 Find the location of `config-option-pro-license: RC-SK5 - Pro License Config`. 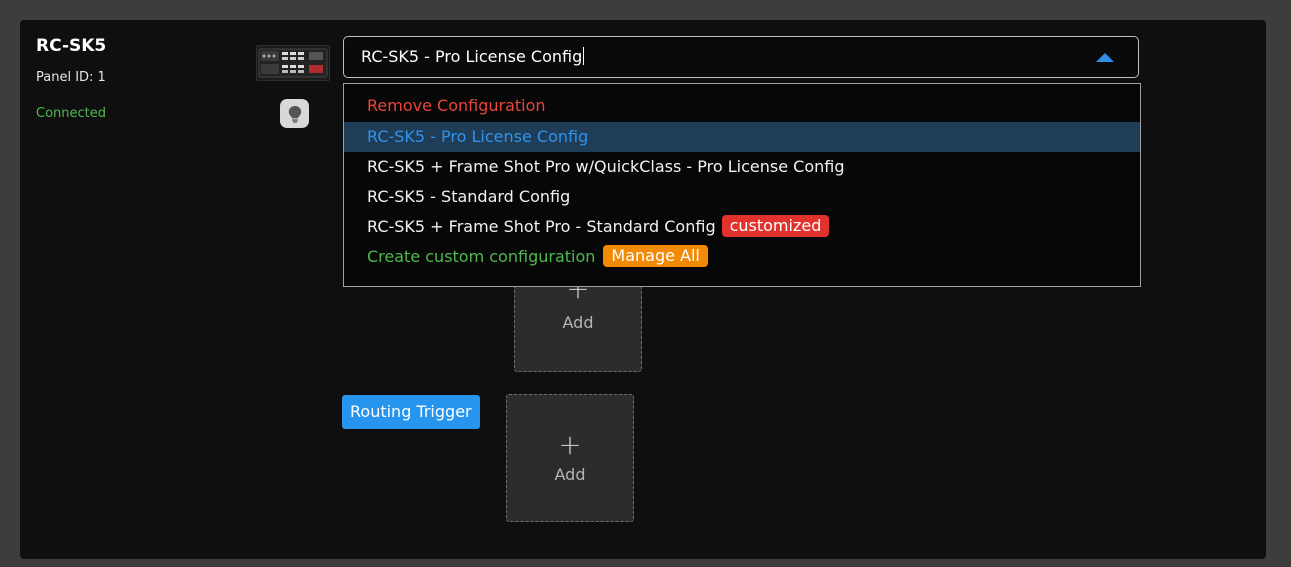

config-option-pro-license: RC-SK5 - Pro License Config is located at coordinates (742, 137).